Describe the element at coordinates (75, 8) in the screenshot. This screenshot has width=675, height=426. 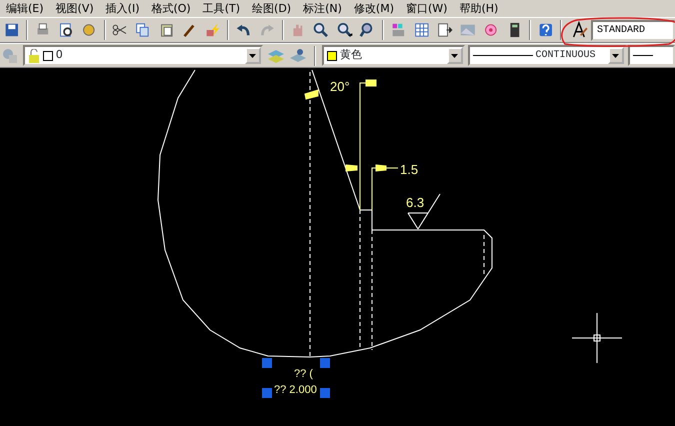
I see `menu-item: 视图(V)` at that location.